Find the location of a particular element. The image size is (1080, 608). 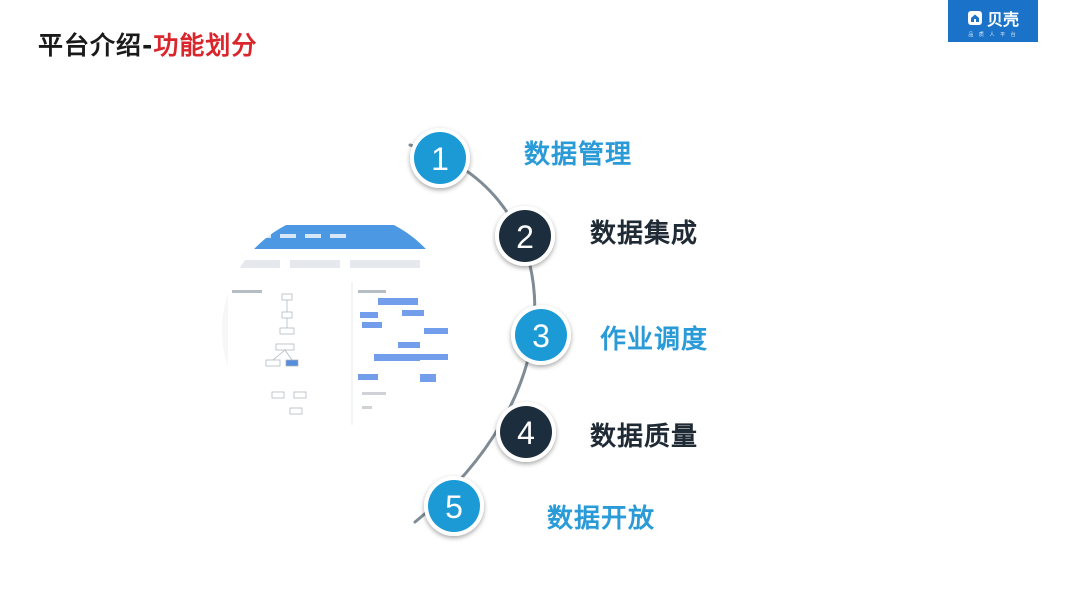

step-label-5: 数据开放 is located at coordinates (601, 519).